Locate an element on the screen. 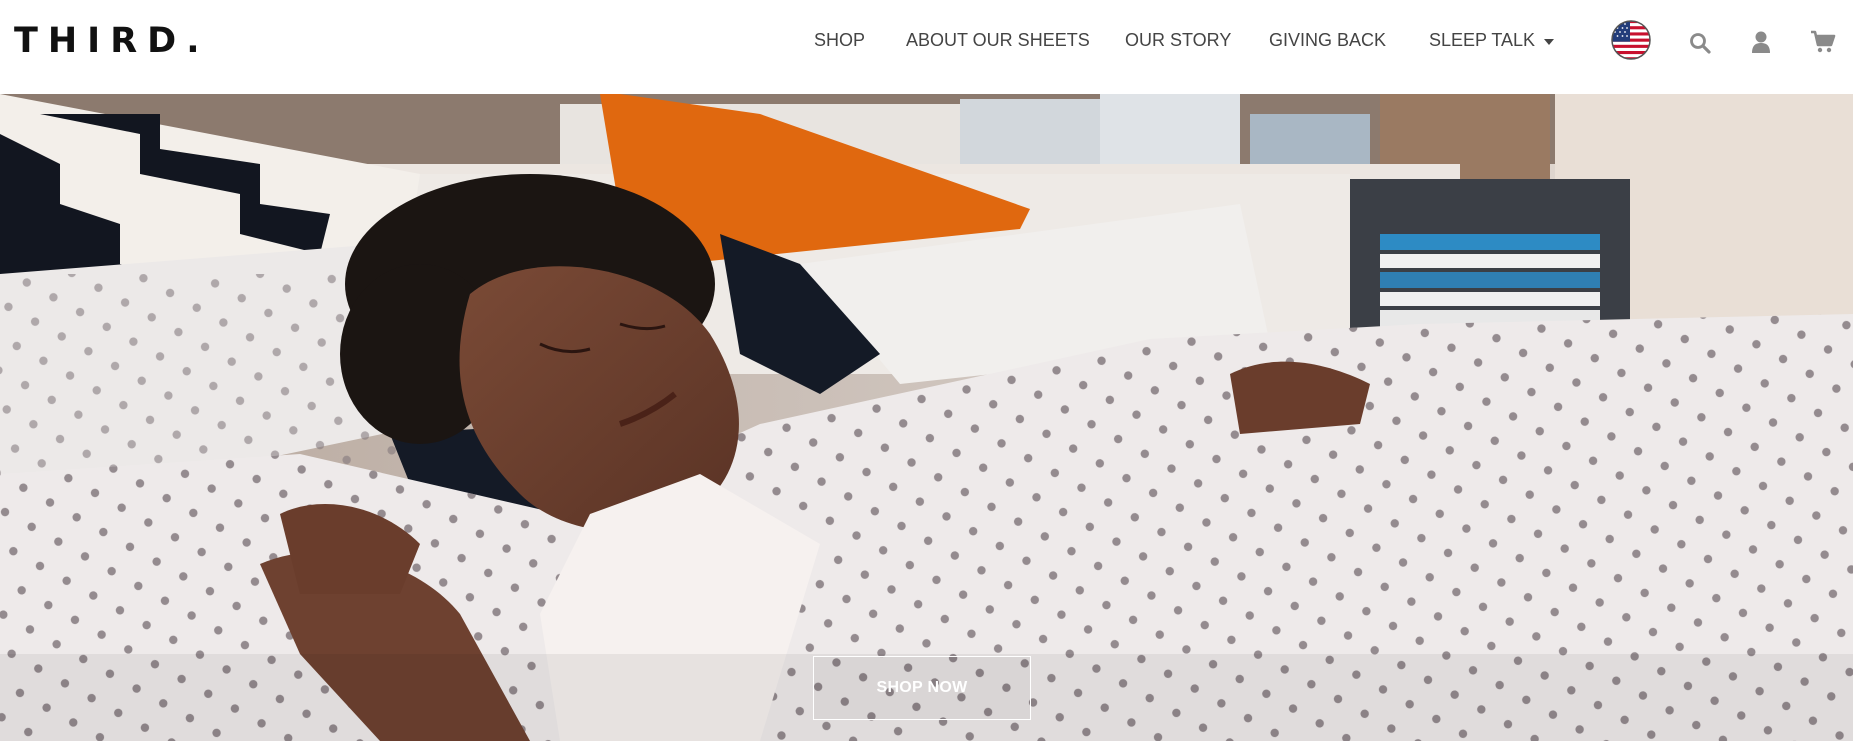  nav-item-shop: SHOP is located at coordinates (839, 40).